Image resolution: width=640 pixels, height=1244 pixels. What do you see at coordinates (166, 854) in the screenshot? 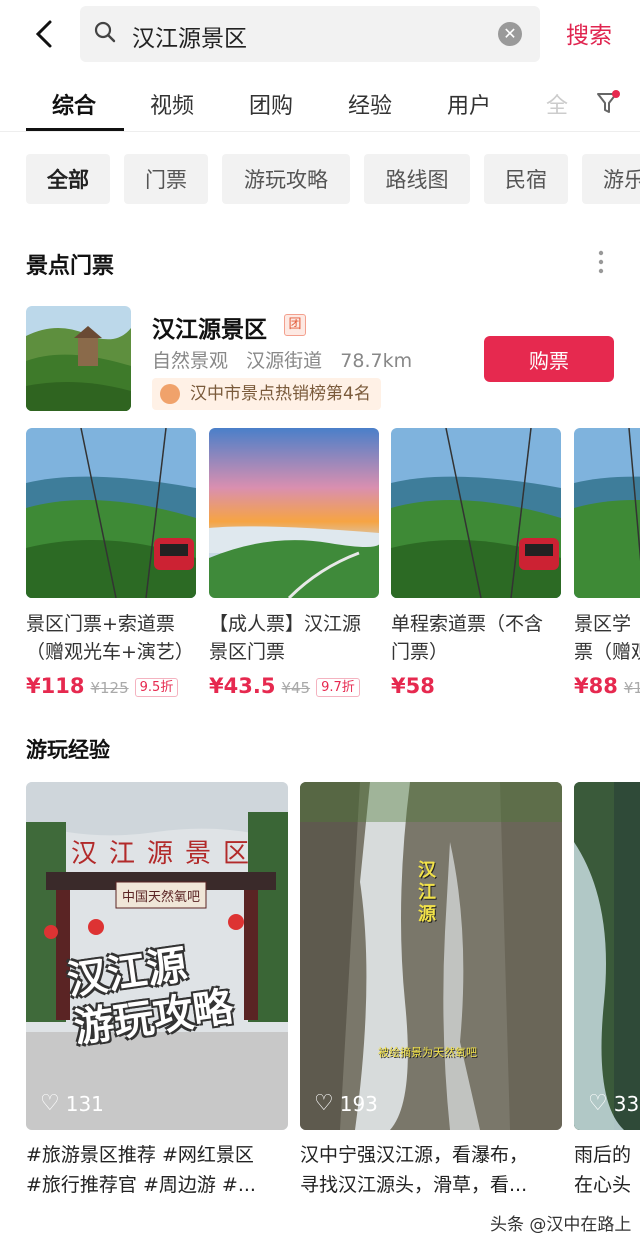
I see `gate-title-text: 汉江源景区` at bounding box center [166, 854].